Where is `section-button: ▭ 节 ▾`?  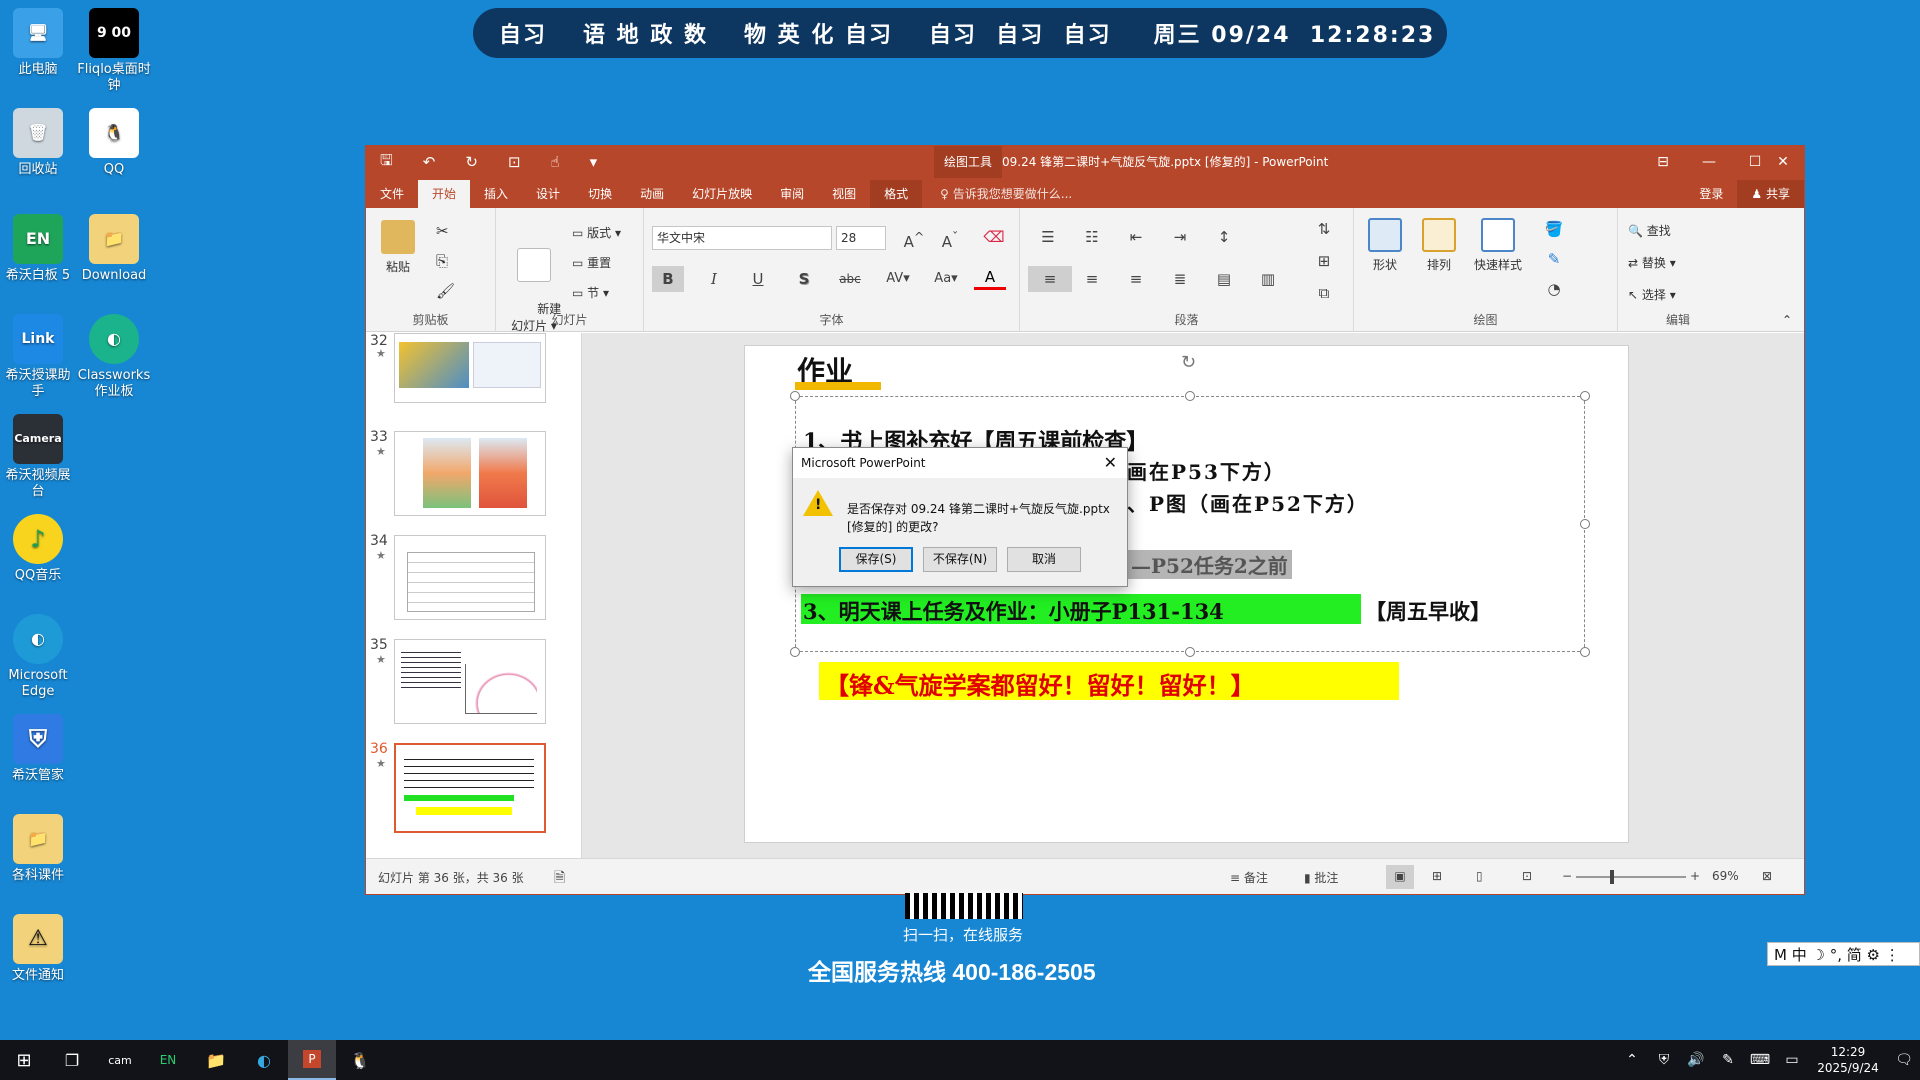
section-button: ▭ 节 ▾ is located at coordinates (590, 292).